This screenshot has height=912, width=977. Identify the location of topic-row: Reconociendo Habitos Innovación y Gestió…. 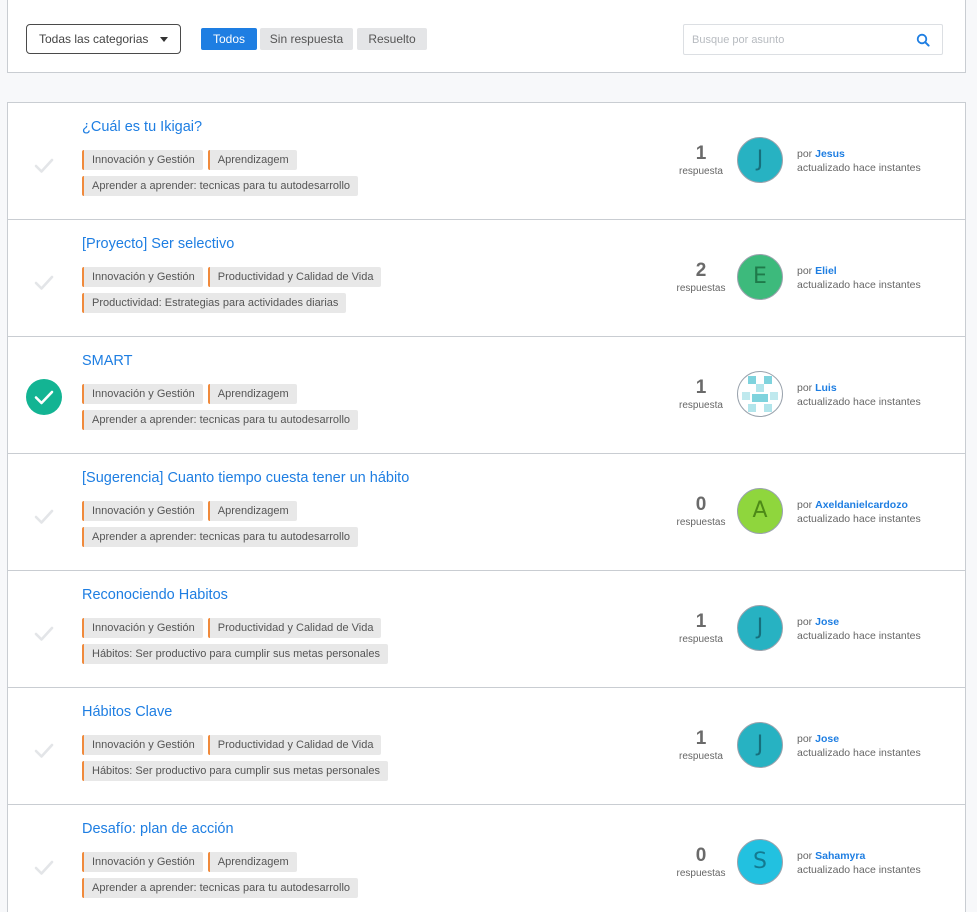
(486, 629).